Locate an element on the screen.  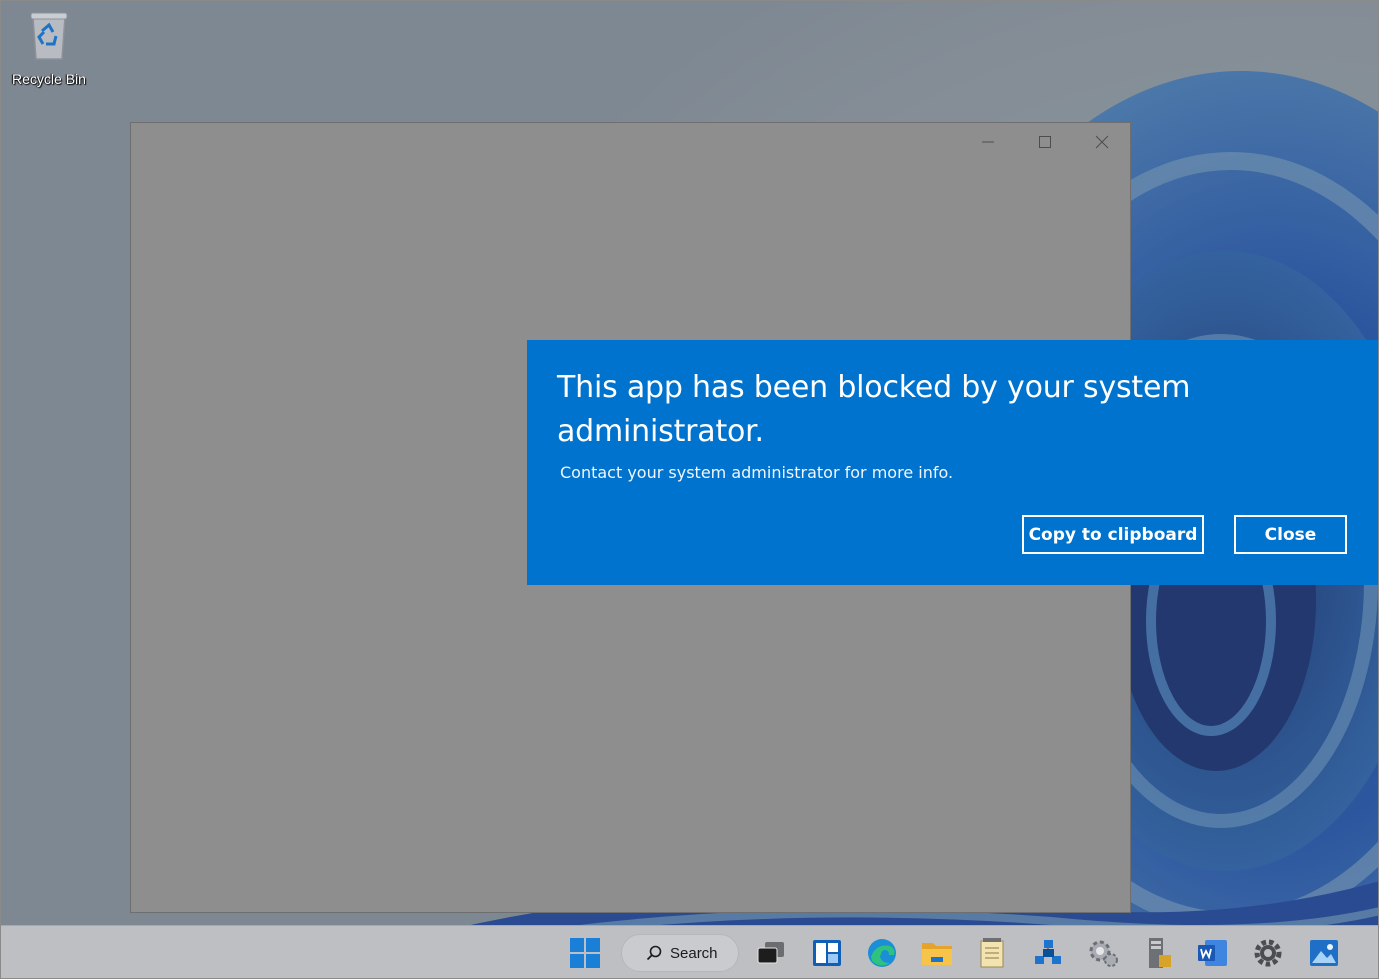
taskbar-search: Search is located at coordinates (680, 953).